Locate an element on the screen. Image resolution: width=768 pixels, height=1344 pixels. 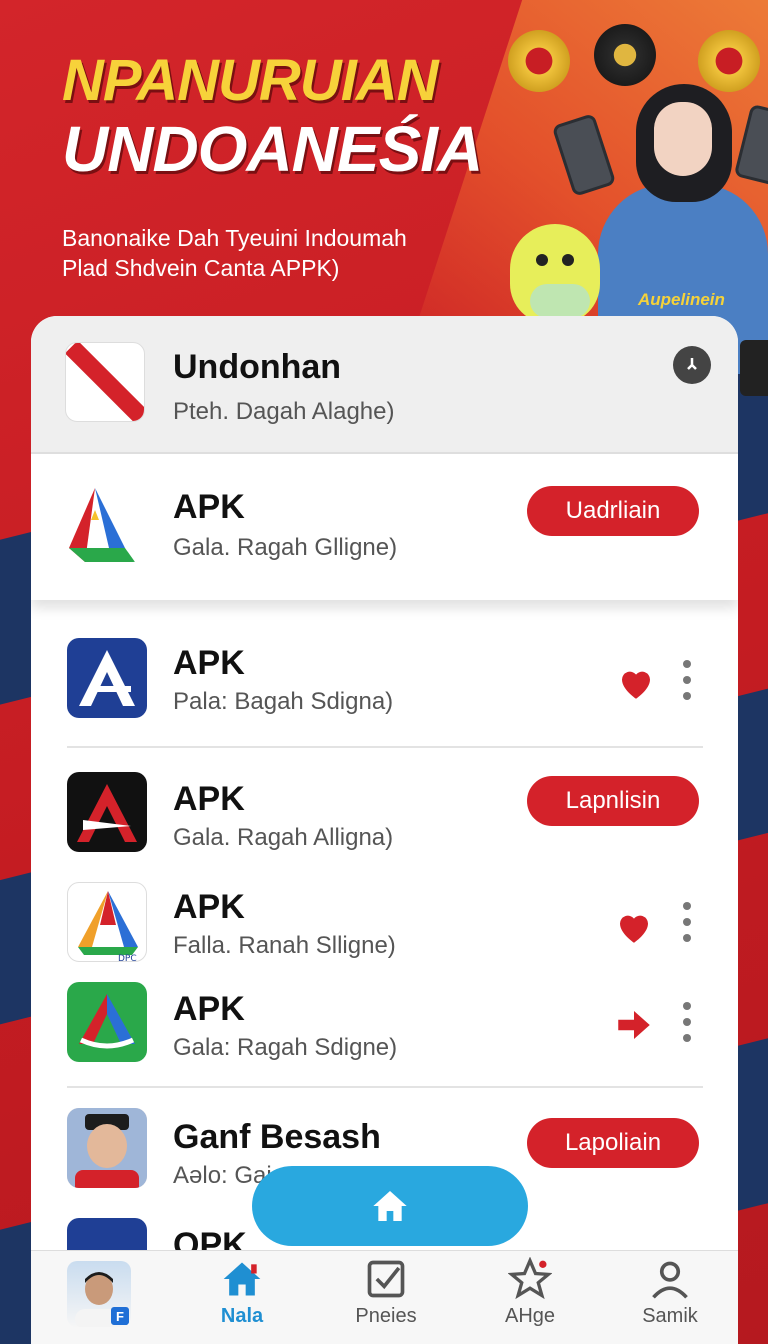
bottom-navigation: F Nala Pneies AHge Samik is located at coordinates (384, 1297).